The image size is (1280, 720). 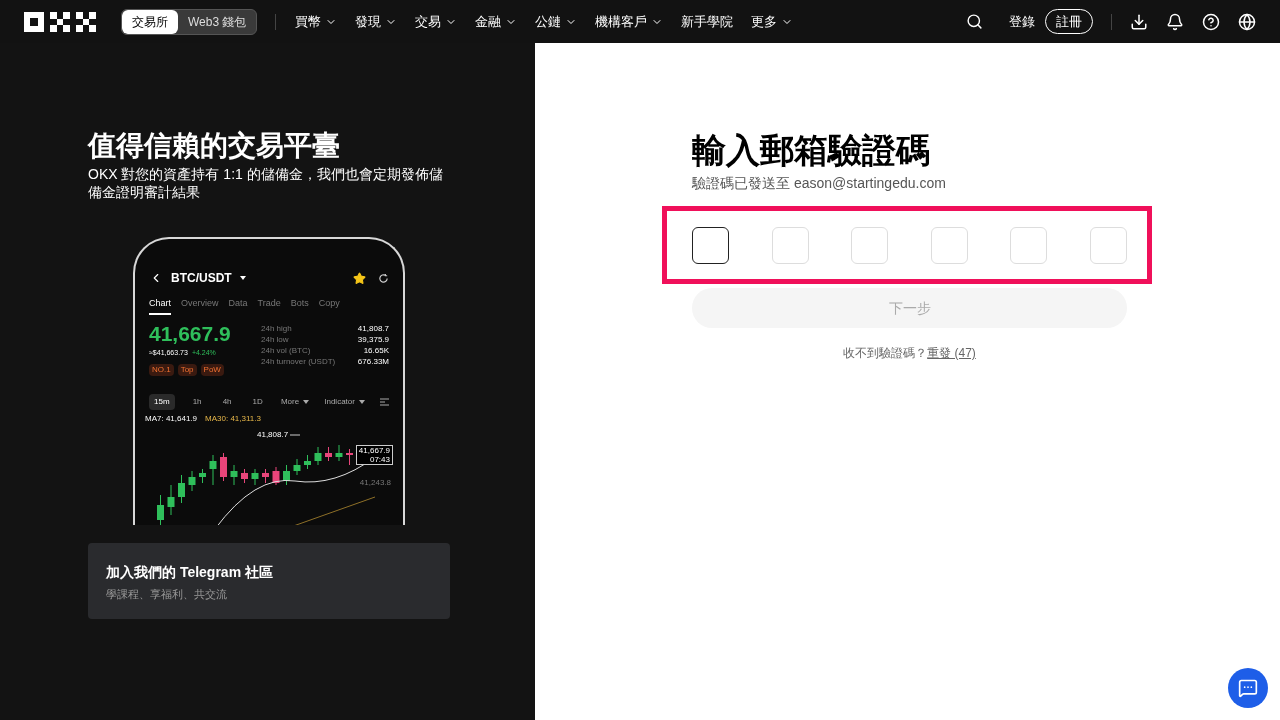 What do you see at coordinates (819, 183) in the screenshot?
I see `sent-to-text: 驗證碼已發送至 eason@startingedu.com` at bounding box center [819, 183].